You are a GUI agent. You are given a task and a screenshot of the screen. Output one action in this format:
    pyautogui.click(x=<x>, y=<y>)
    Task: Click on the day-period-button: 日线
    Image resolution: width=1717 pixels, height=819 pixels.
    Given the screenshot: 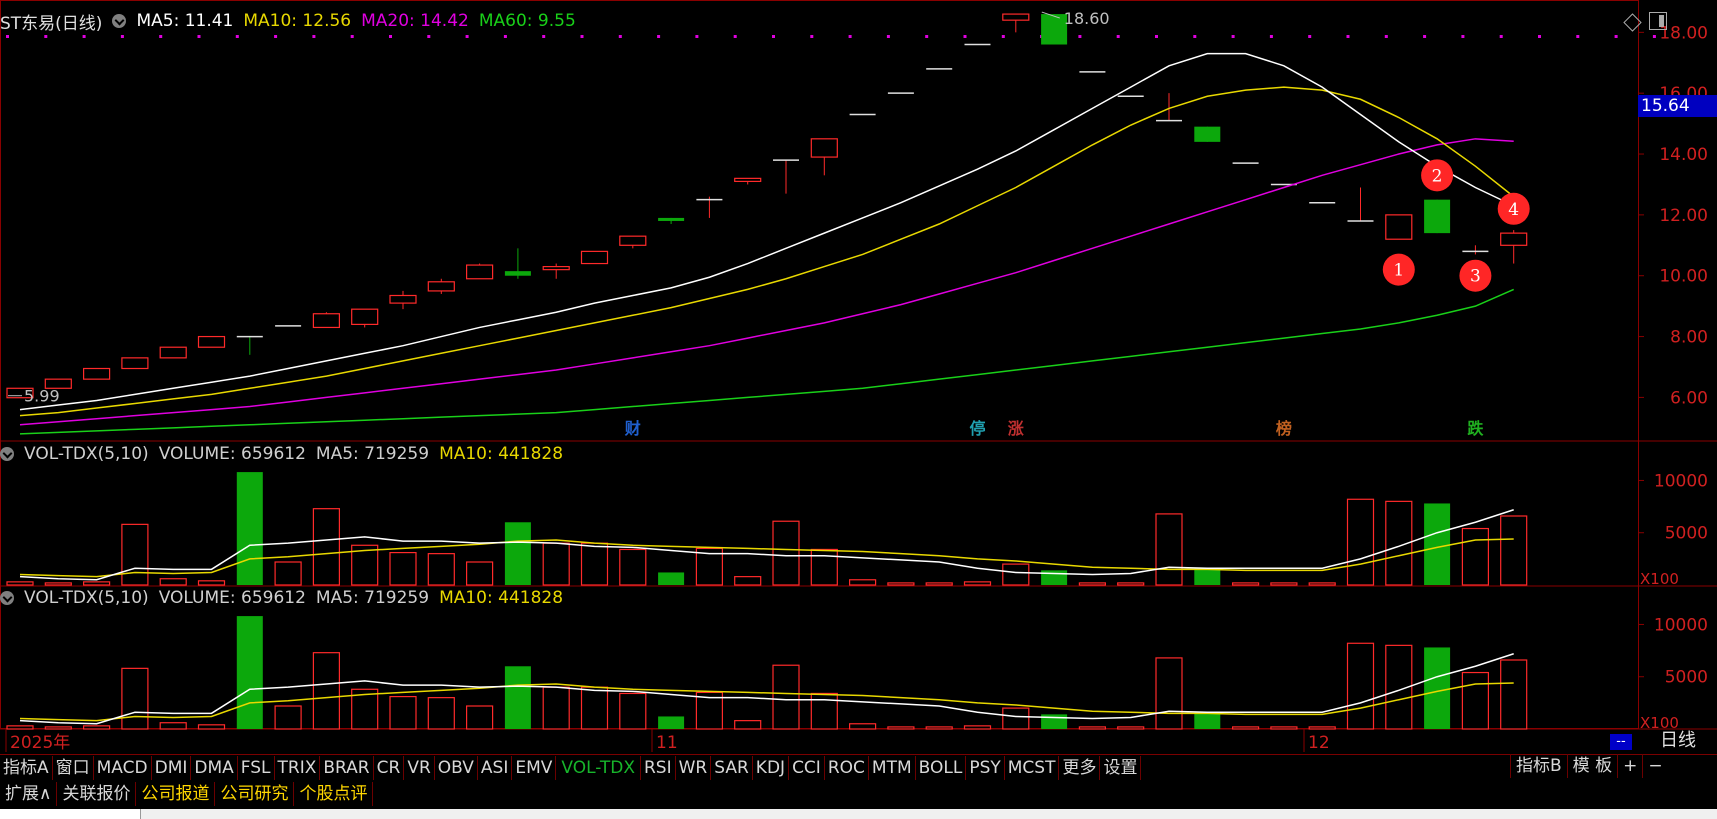 What is the action you would take?
    pyautogui.click(x=1678, y=741)
    